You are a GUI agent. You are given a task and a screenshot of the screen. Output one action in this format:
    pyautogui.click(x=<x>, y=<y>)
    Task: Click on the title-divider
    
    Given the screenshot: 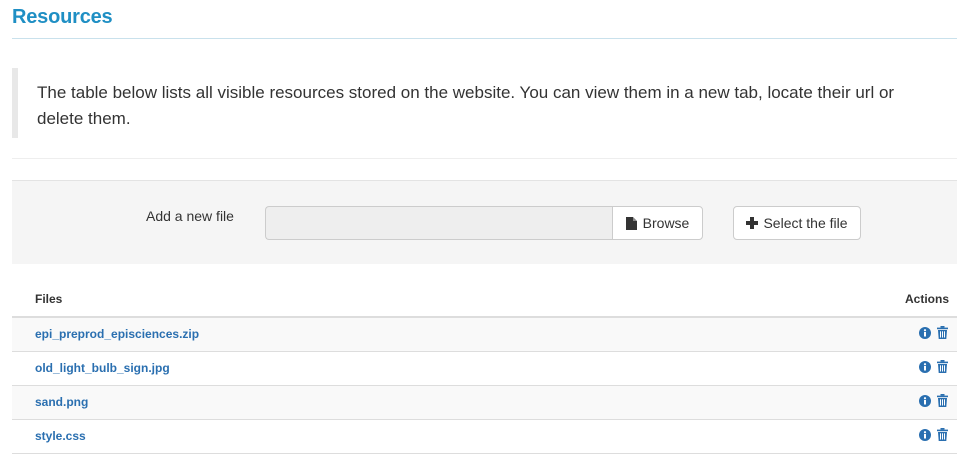 What is the action you would take?
    pyautogui.click(x=484, y=38)
    